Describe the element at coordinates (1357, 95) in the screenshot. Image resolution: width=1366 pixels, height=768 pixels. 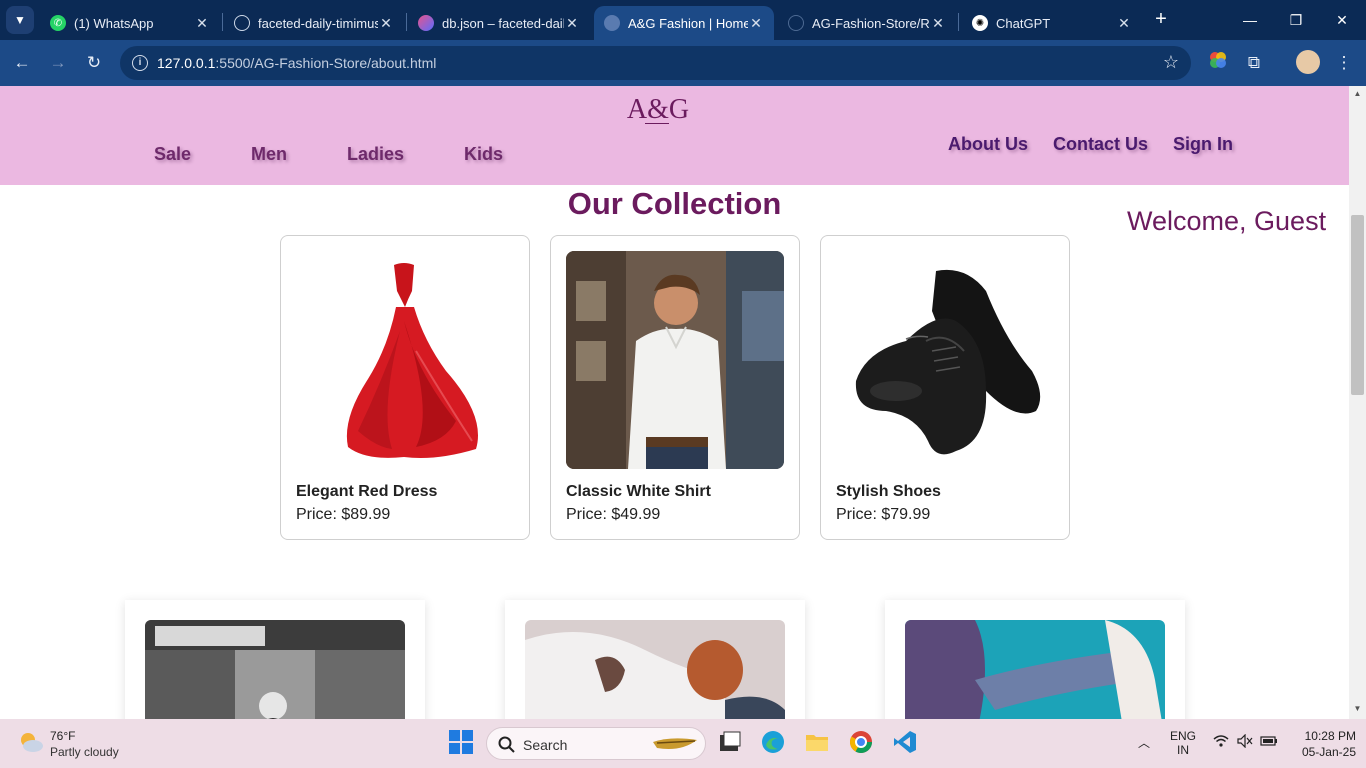
I see `scroll-up-arrow-icon: ▲` at that location.